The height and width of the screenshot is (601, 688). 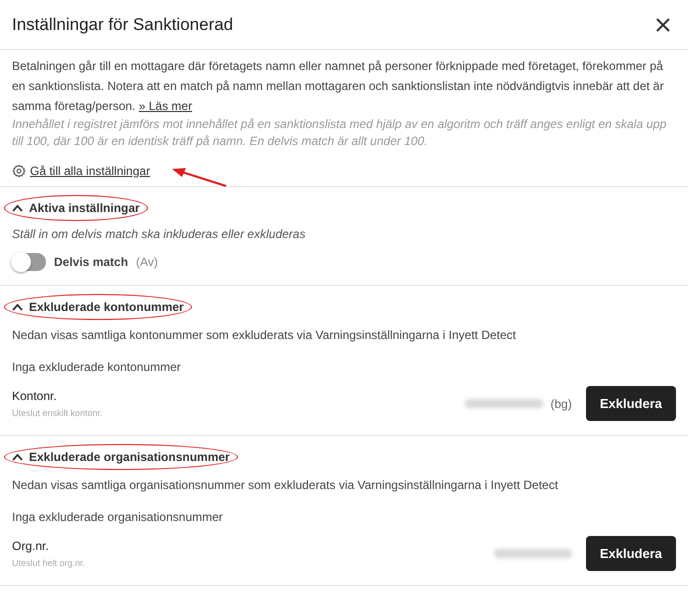 I want to click on field-label: Org.nr., so click(x=31, y=546).